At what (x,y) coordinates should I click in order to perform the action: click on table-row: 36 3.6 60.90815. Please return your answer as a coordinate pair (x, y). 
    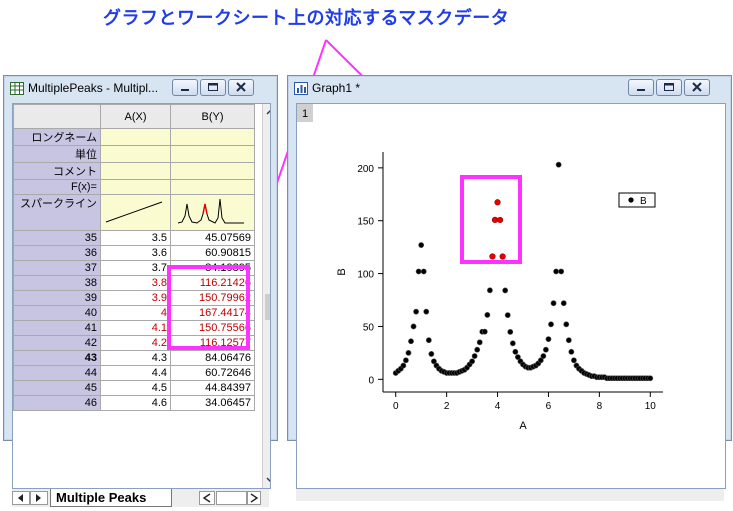
    Looking at the image, I should click on (134, 253).